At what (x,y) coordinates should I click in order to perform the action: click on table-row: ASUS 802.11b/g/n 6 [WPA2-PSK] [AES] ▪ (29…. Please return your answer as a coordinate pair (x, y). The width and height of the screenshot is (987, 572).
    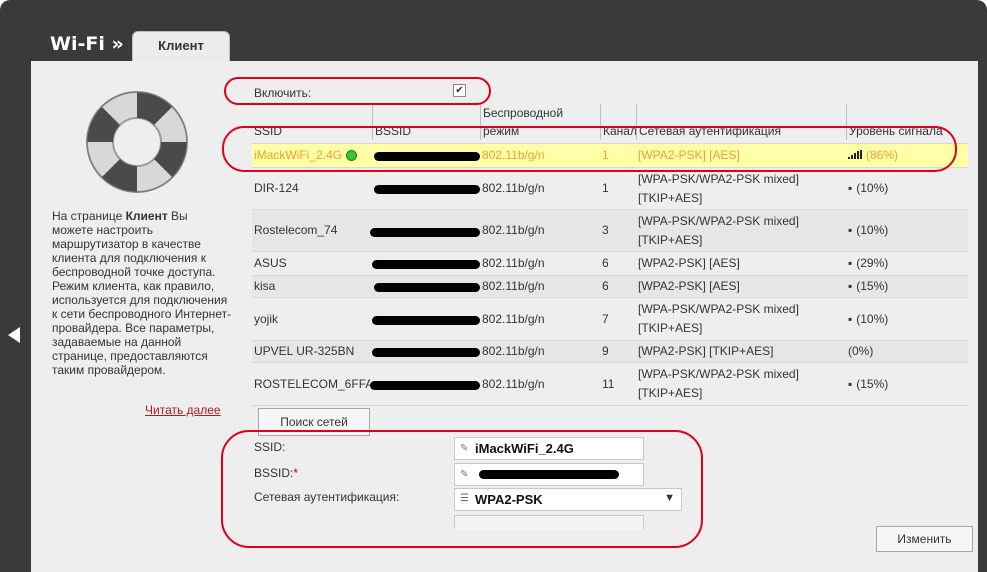
    Looking at the image, I should click on (610, 263).